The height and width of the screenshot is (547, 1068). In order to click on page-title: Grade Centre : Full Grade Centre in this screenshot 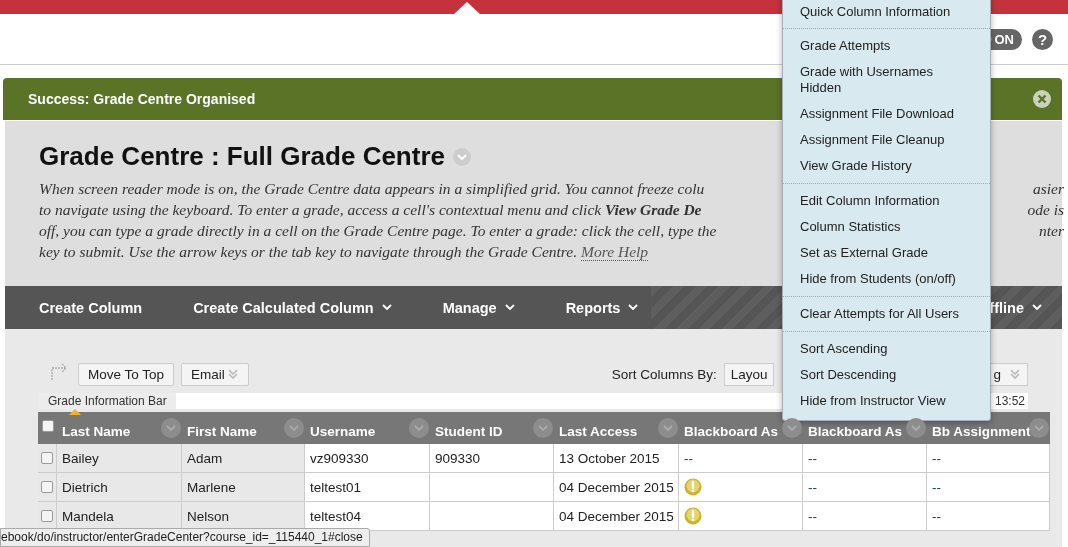, I will do `click(242, 156)`.